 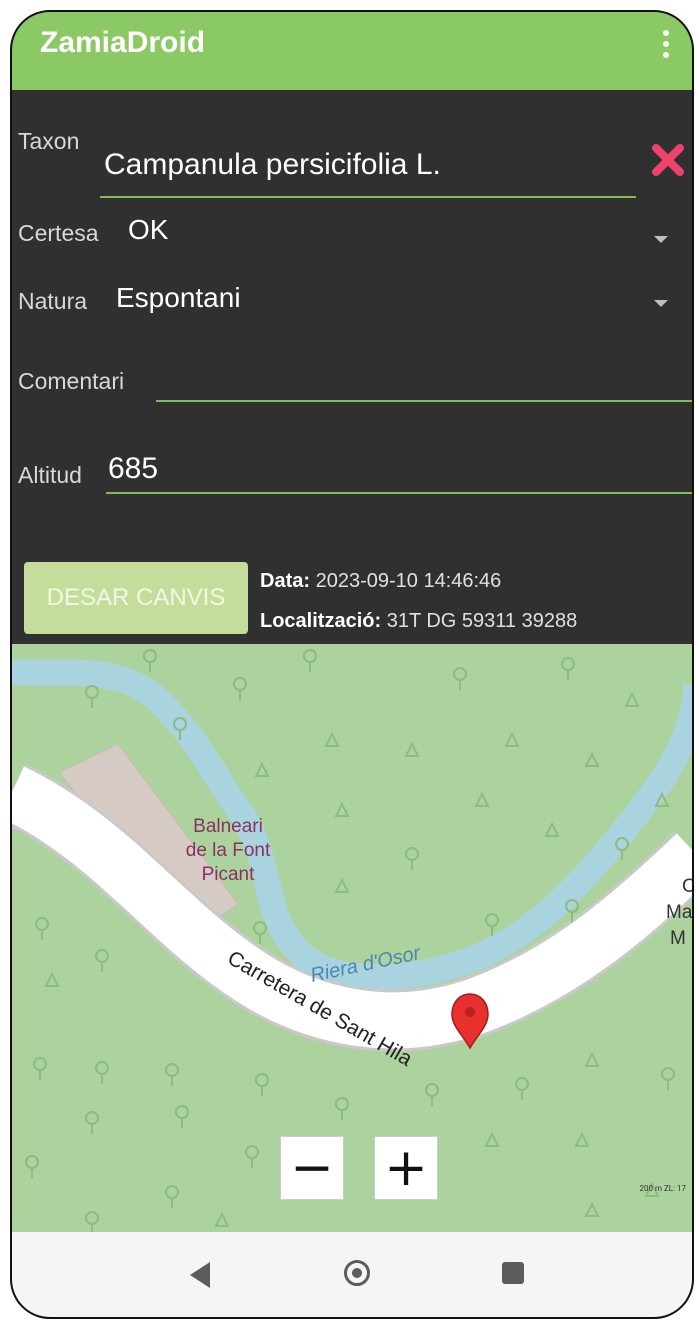 What do you see at coordinates (272, 165) in the screenshot?
I see `taxon-input: Campanula persicifolia L.` at bounding box center [272, 165].